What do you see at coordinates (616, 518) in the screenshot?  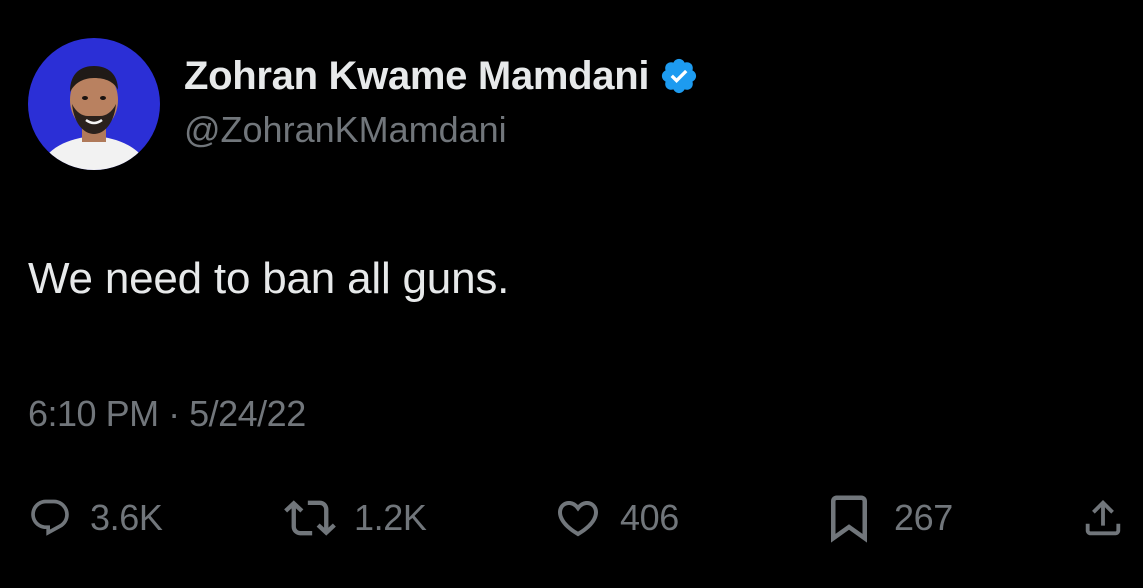 I see `like-button: 406` at bounding box center [616, 518].